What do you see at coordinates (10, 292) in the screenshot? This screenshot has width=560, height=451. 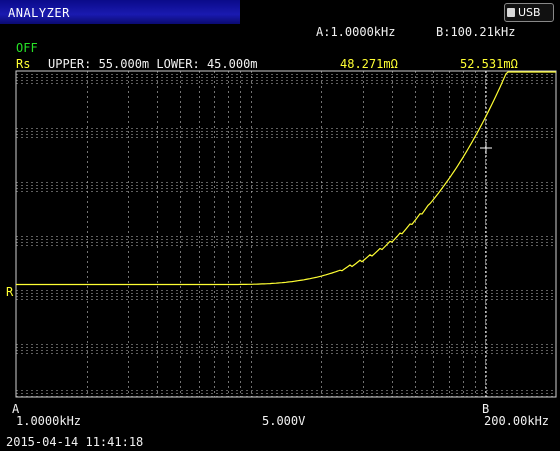 I see `reference-marker: R` at bounding box center [10, 292].